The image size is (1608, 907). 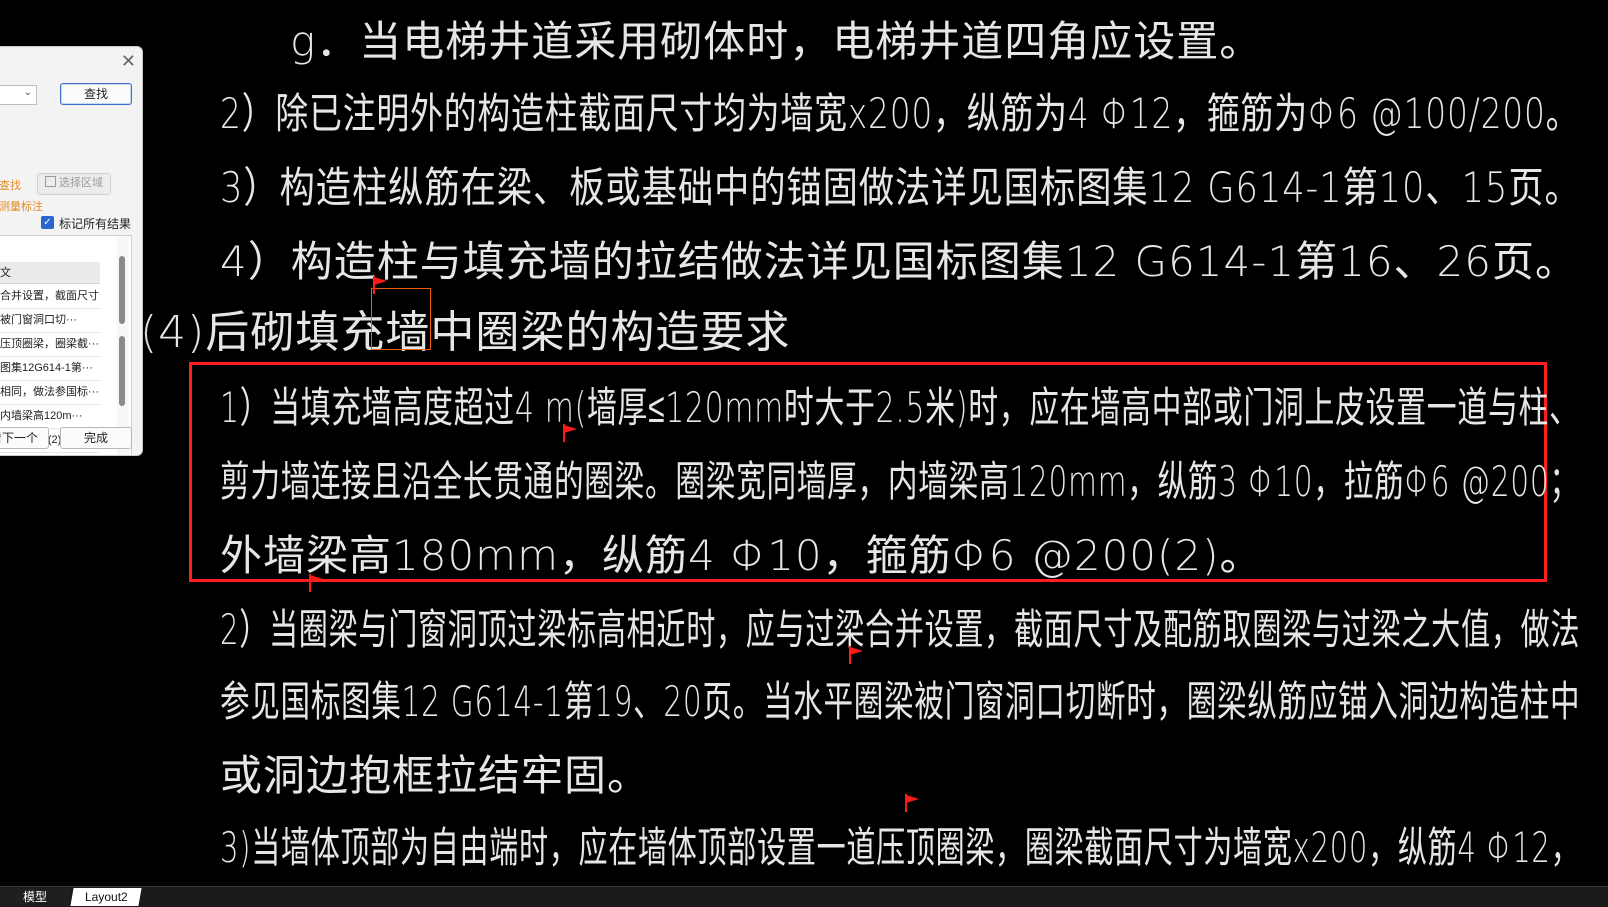 I want to click on list-item: 合并设置，截面尺寸·, so click(x=50, y=297).